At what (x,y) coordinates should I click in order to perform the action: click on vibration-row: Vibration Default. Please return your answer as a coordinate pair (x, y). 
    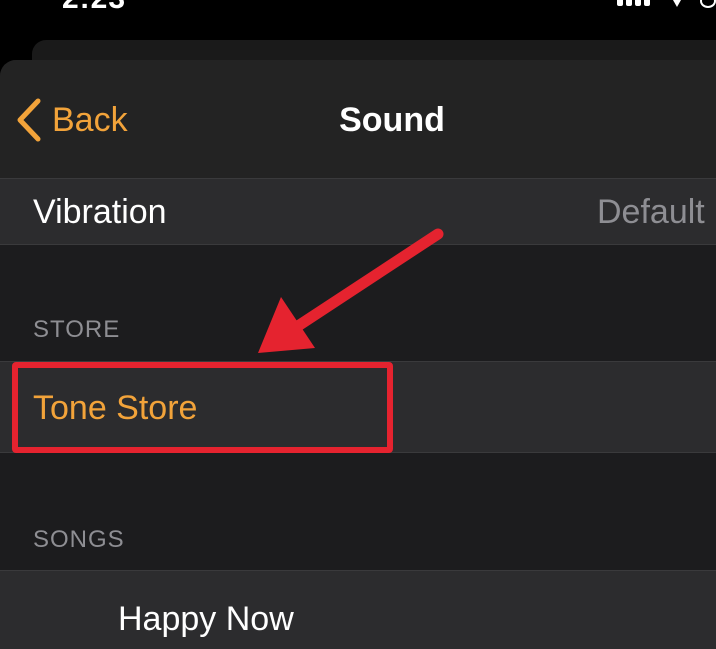
    Looking at the image, I should click on (358, 212).